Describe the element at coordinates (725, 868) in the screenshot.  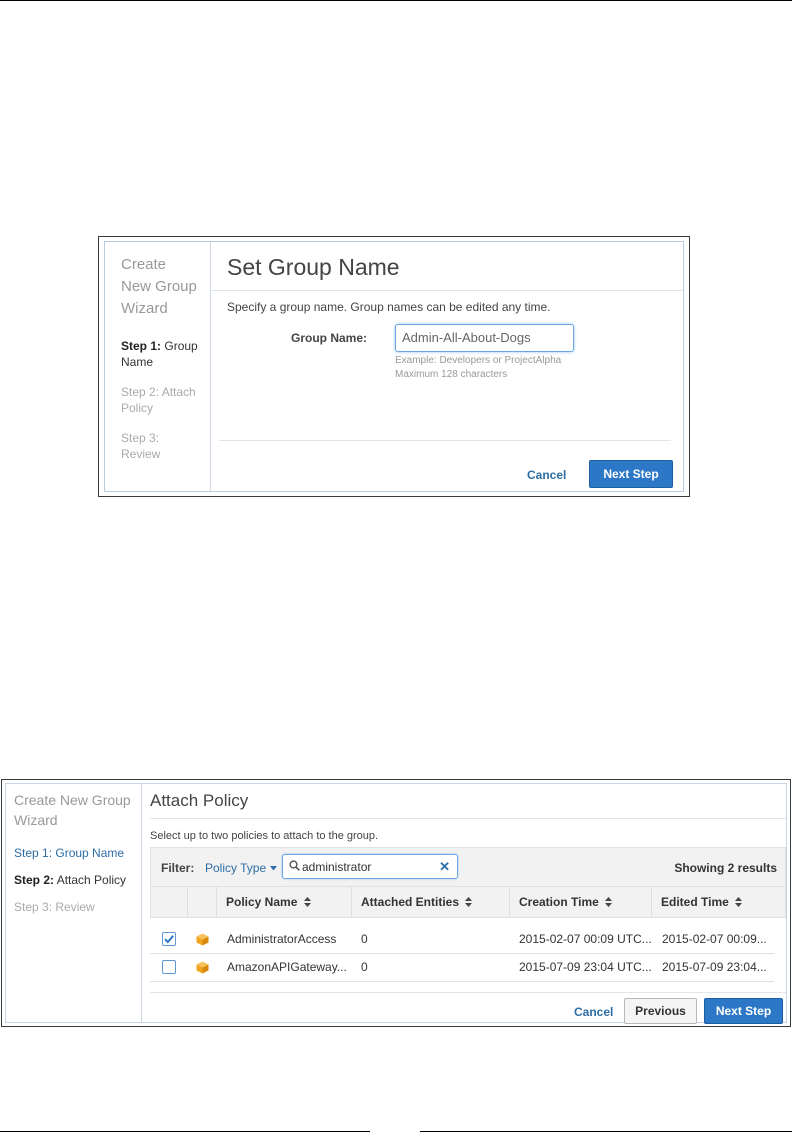
I see `results-count: Showing 2 results` at that location.